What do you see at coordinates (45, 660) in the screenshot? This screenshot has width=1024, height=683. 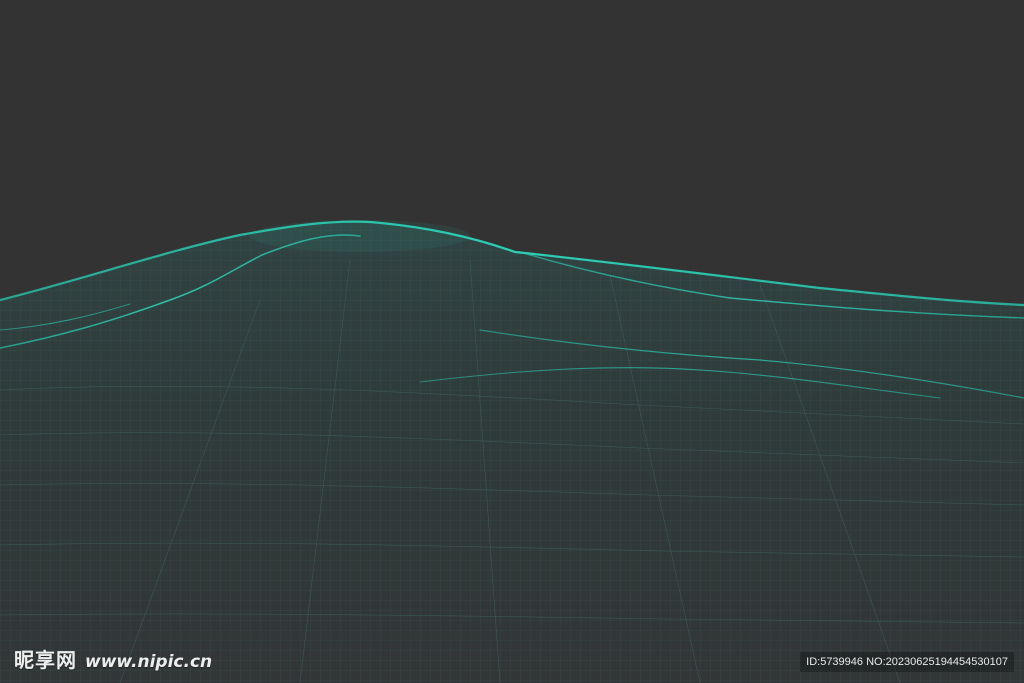 I see `brand-logo-text: 昵享网` at bounding box center [45, 660].